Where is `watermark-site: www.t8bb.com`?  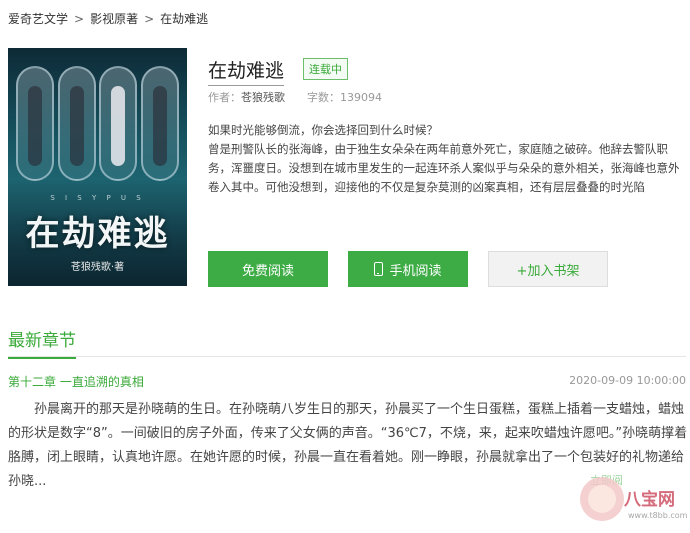 watermark-site: www.t8bb.com is located at coordinates (658, 515).